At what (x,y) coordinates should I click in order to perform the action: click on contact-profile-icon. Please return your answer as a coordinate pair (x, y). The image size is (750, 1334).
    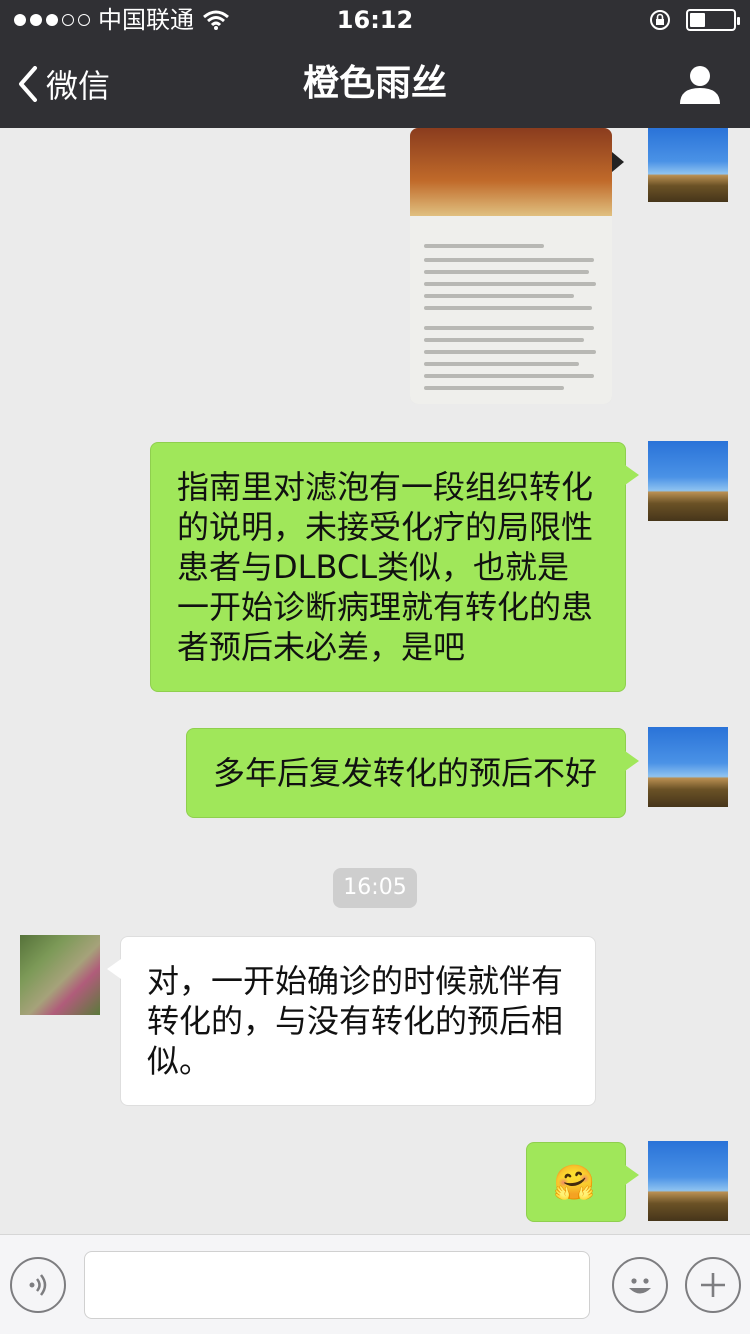
    Looking at the image, I should click on (700, 84).